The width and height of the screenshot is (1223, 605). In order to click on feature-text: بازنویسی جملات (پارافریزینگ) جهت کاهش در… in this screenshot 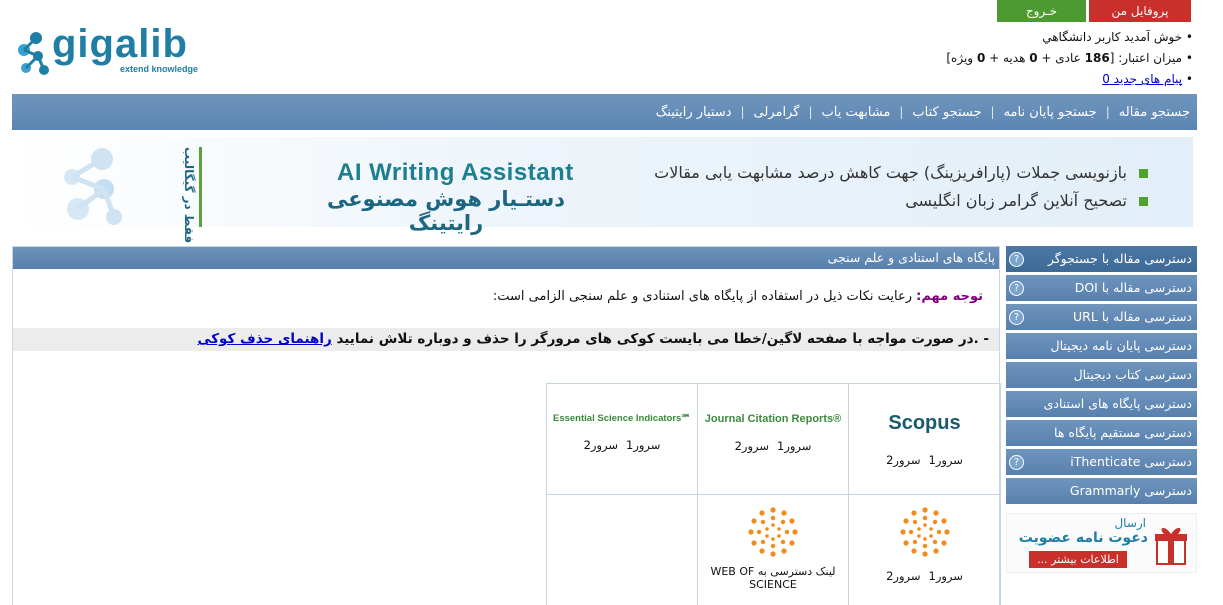, I will do `click(890, 172)`.